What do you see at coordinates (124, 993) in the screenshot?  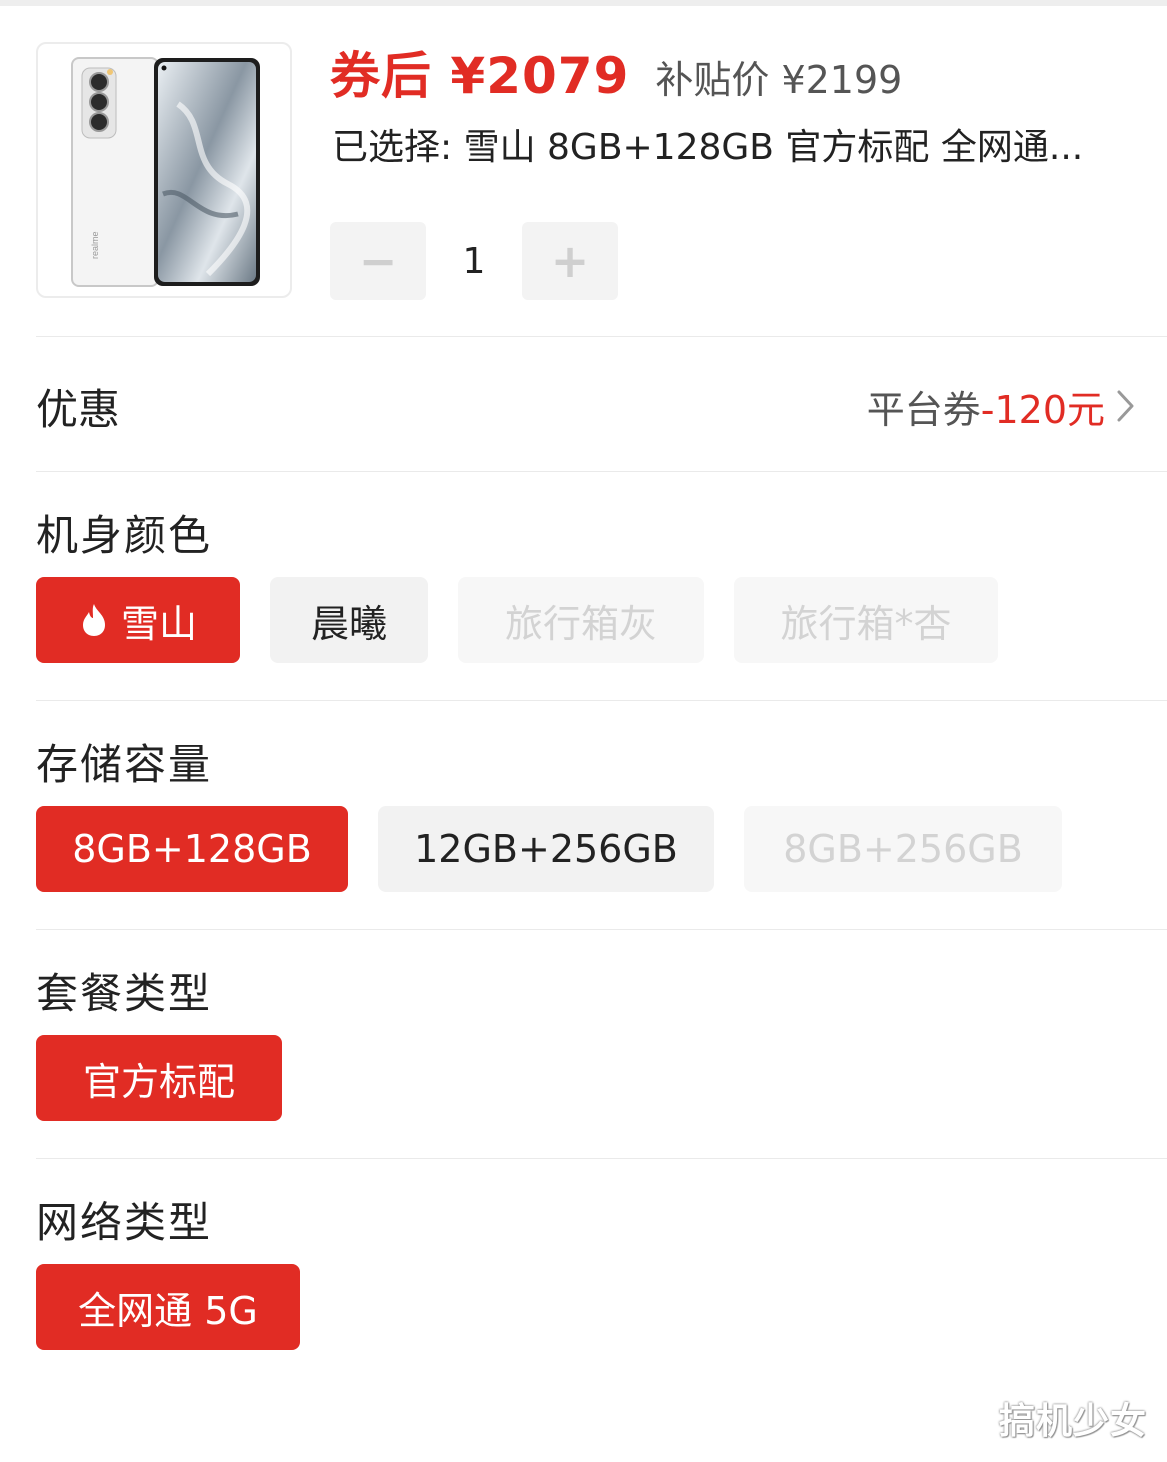 I see `package-section-title: 套餐类型` at bounding box center [124, 993].